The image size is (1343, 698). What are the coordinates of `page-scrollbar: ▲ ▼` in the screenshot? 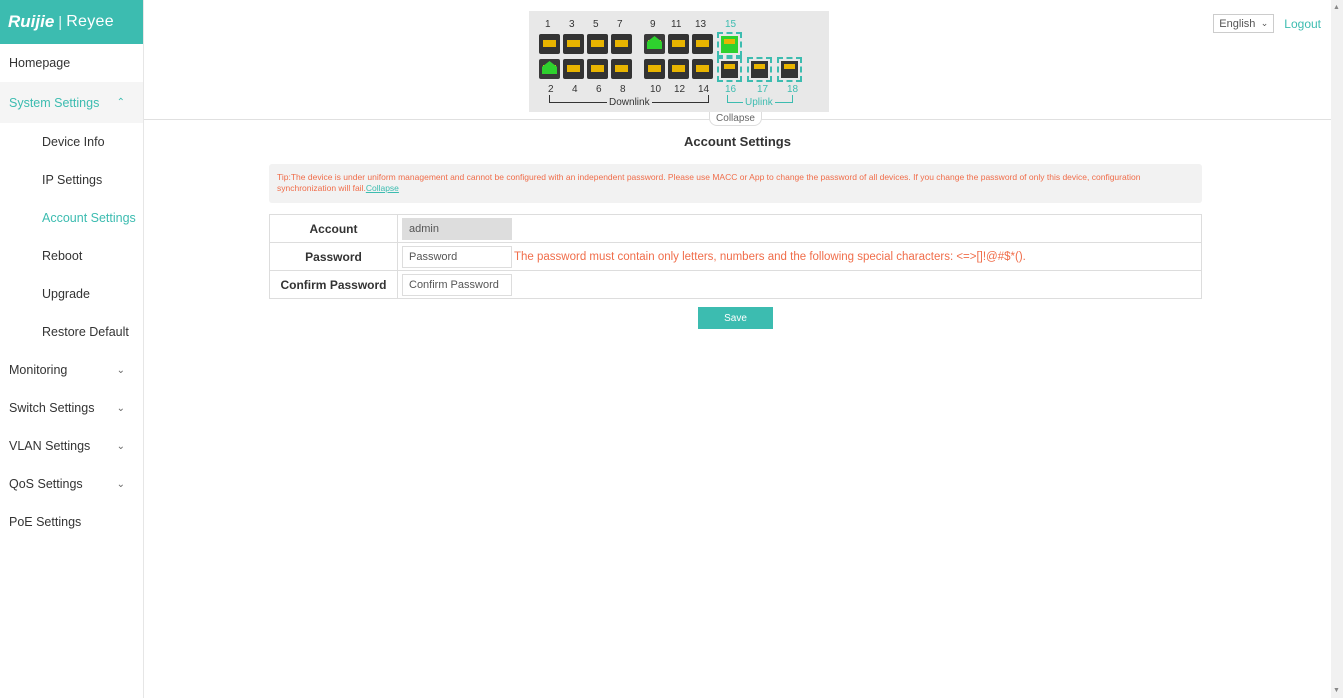 It's located at (1337, 349).